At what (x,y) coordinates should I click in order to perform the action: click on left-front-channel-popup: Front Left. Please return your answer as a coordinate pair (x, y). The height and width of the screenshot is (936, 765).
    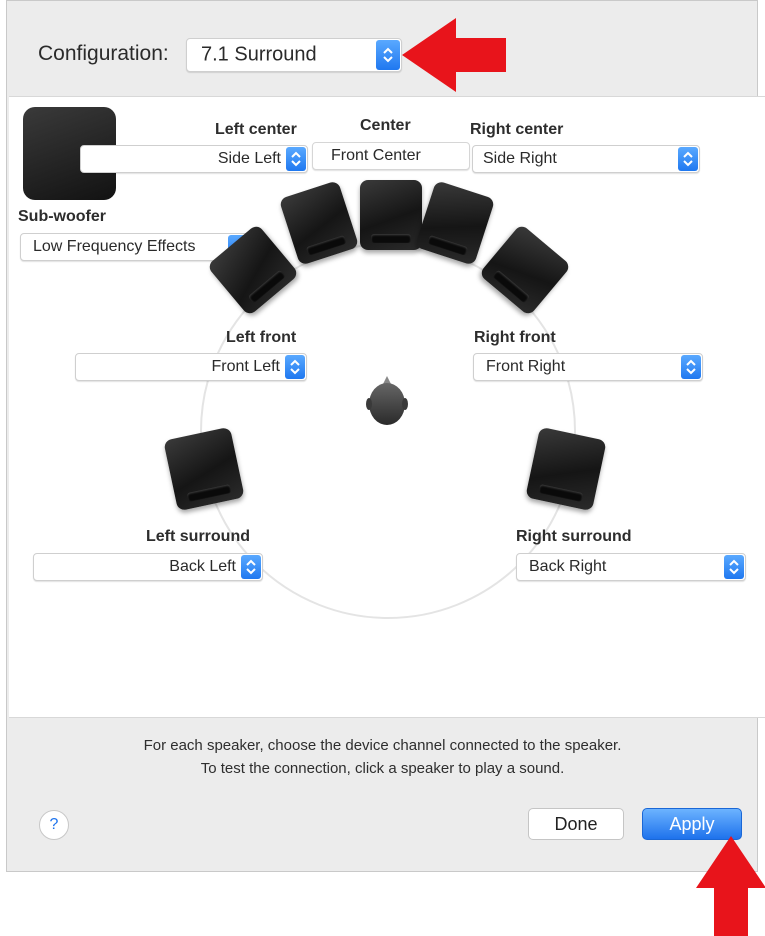
    Looking at the image, I should click on (191, 367).